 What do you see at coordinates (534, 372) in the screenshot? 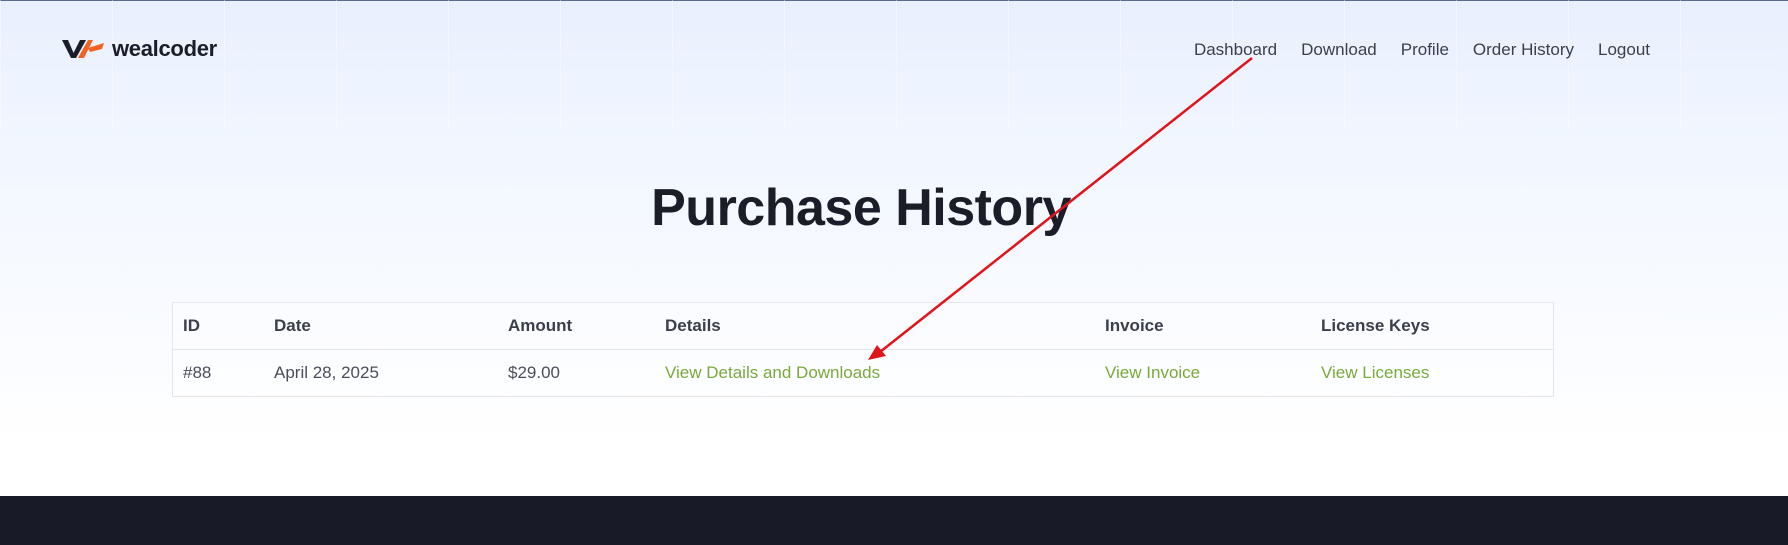
I see `order-amount: $29.00` at bounding box center [534, 372].